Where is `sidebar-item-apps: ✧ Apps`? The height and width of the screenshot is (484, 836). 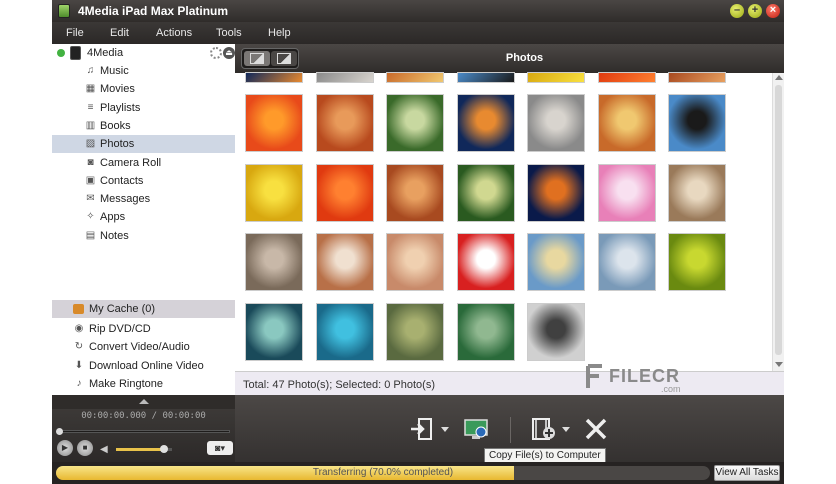 sidebar-item-apps: ✧ Apps is located at coordinates (143, 217).